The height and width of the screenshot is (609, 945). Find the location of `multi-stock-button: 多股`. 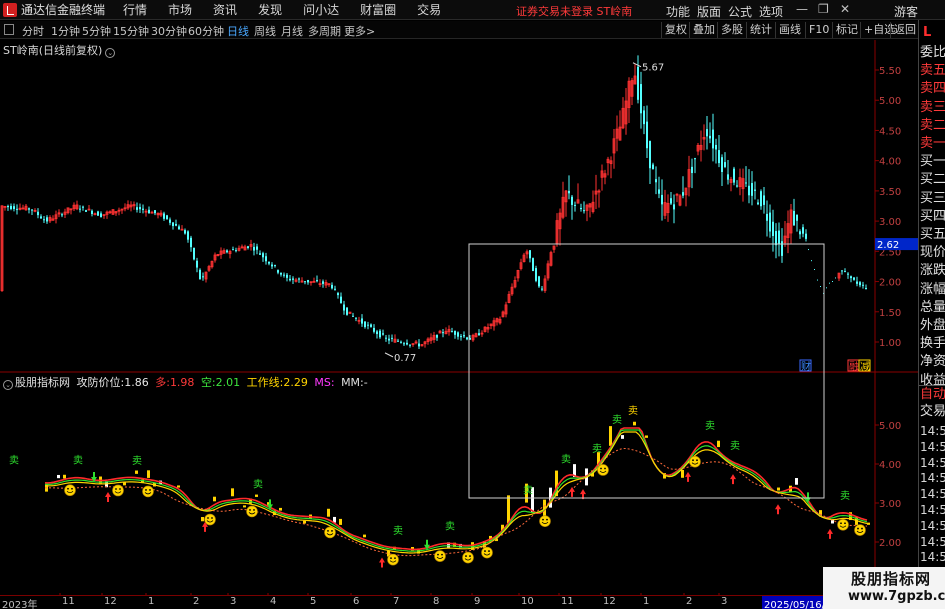

multi-stock-button: 多股 is located at coordinates (731, 30).